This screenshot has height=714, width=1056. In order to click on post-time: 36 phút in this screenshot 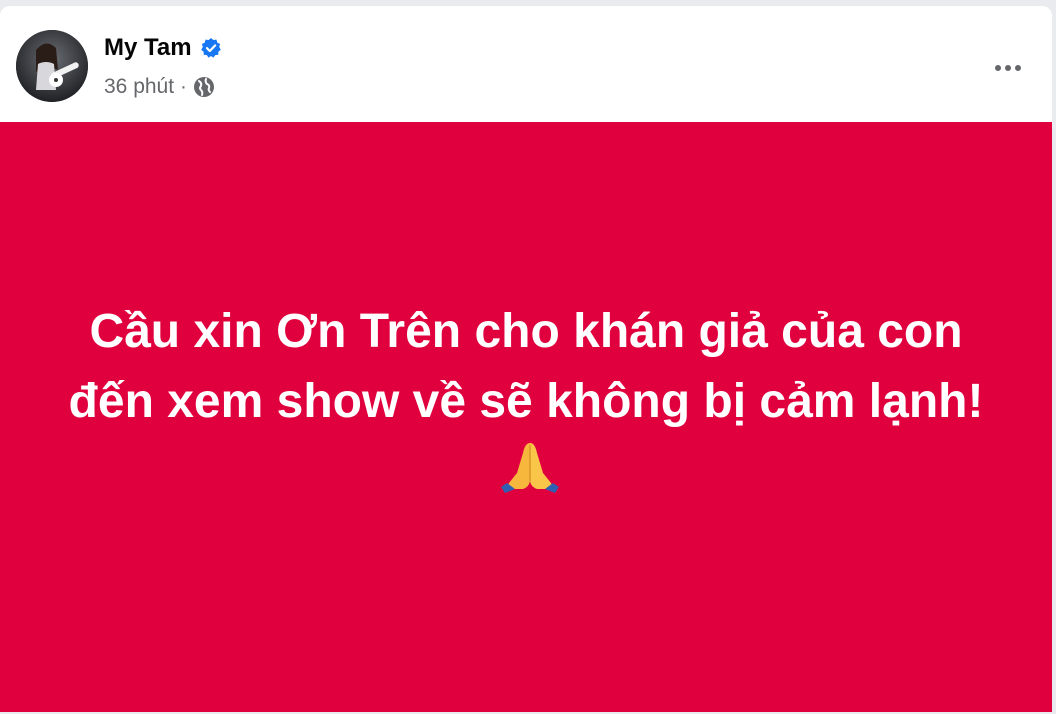, I will do `click(139, 87)`.